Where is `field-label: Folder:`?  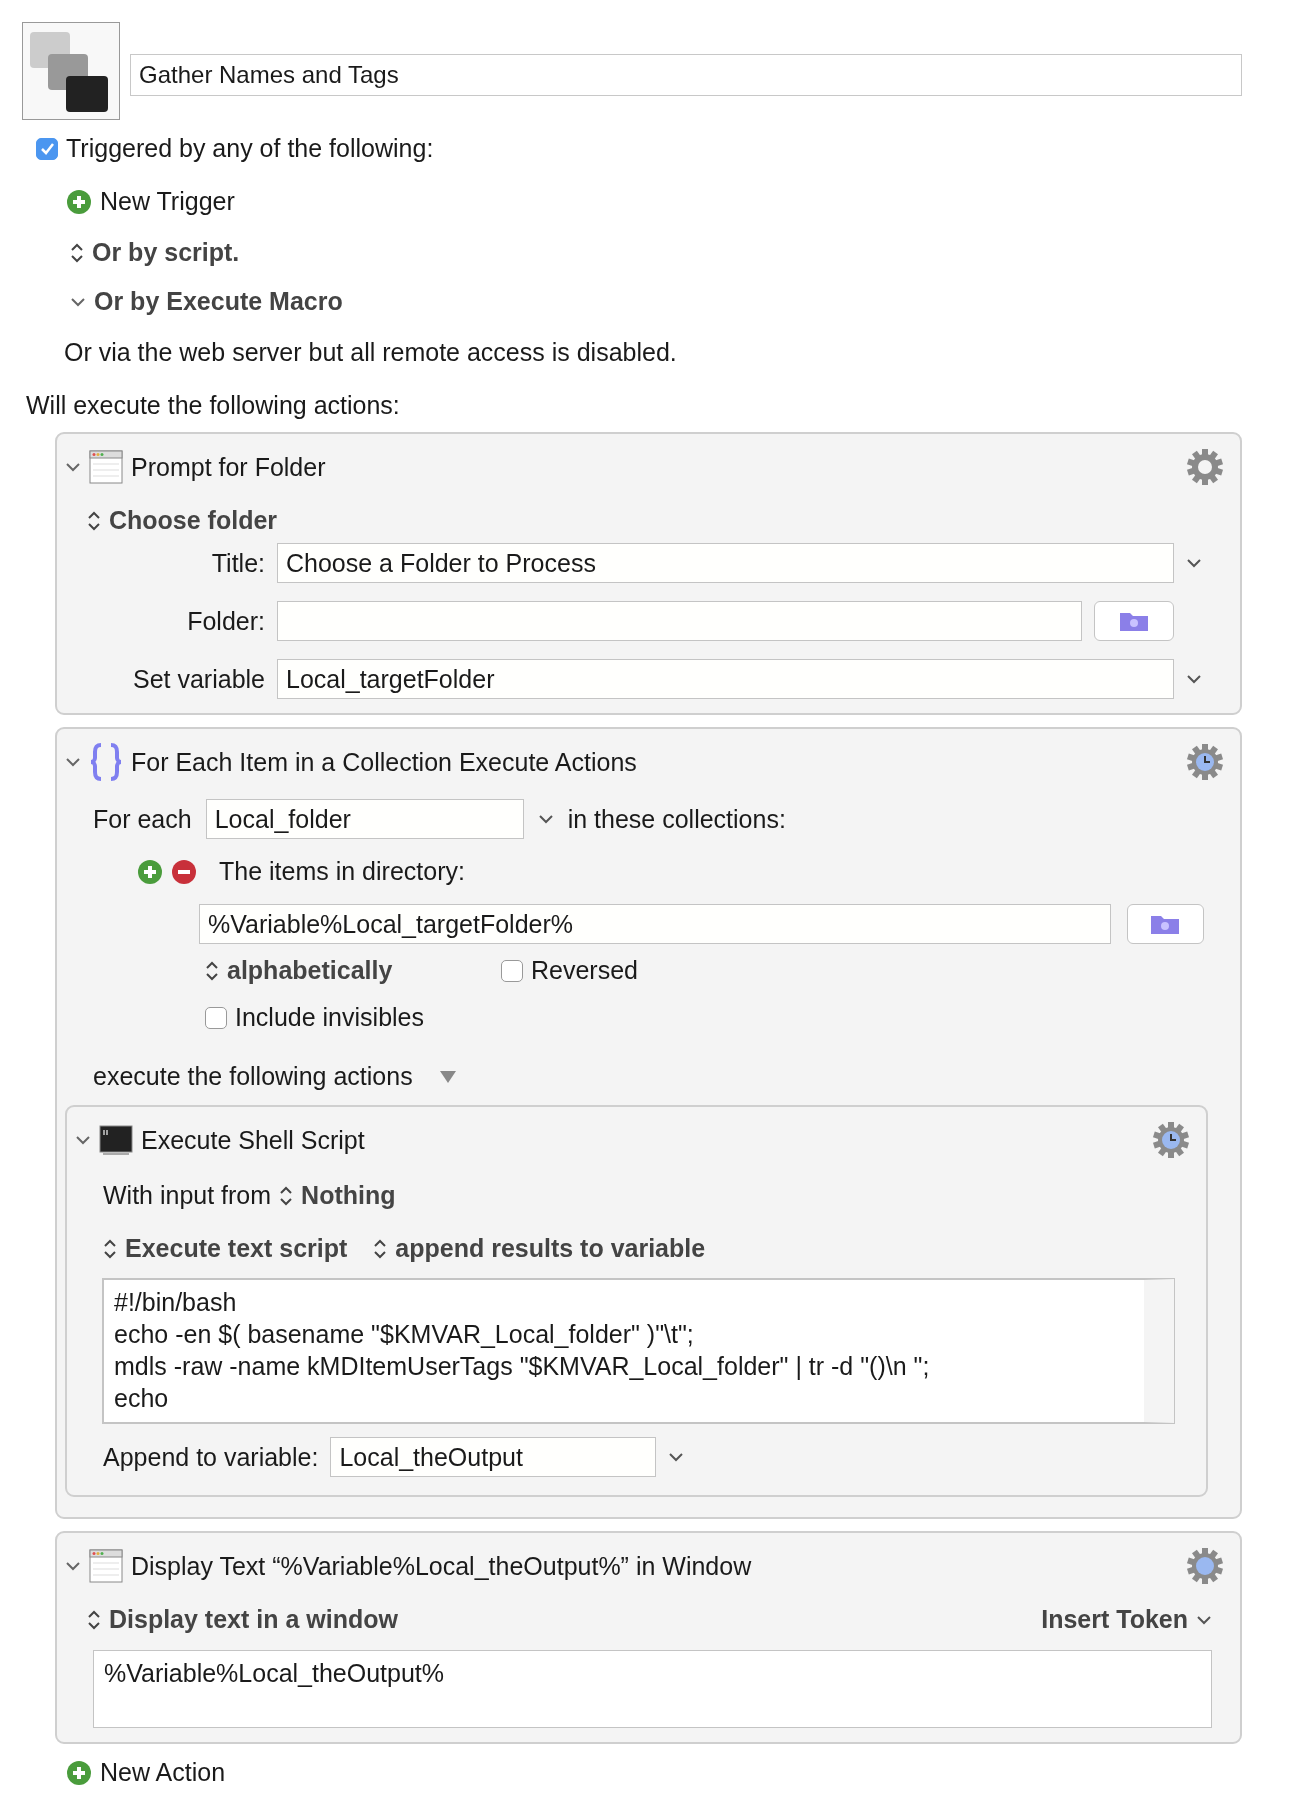 field-label: Folder: is located at coordinates (225, 621).